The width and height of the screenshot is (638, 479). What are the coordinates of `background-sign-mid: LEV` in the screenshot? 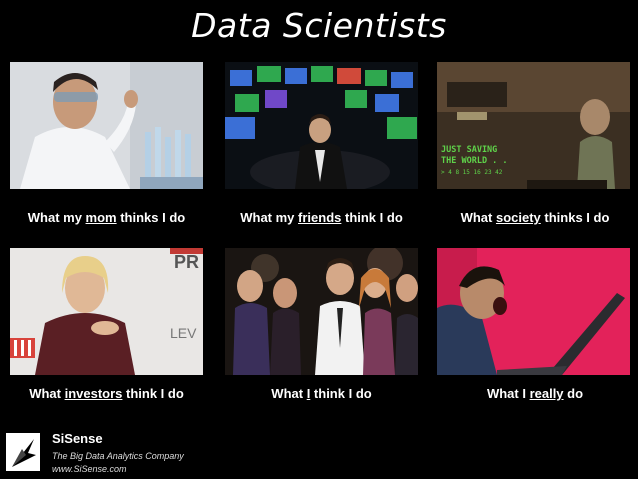 It's located at (183, 333).